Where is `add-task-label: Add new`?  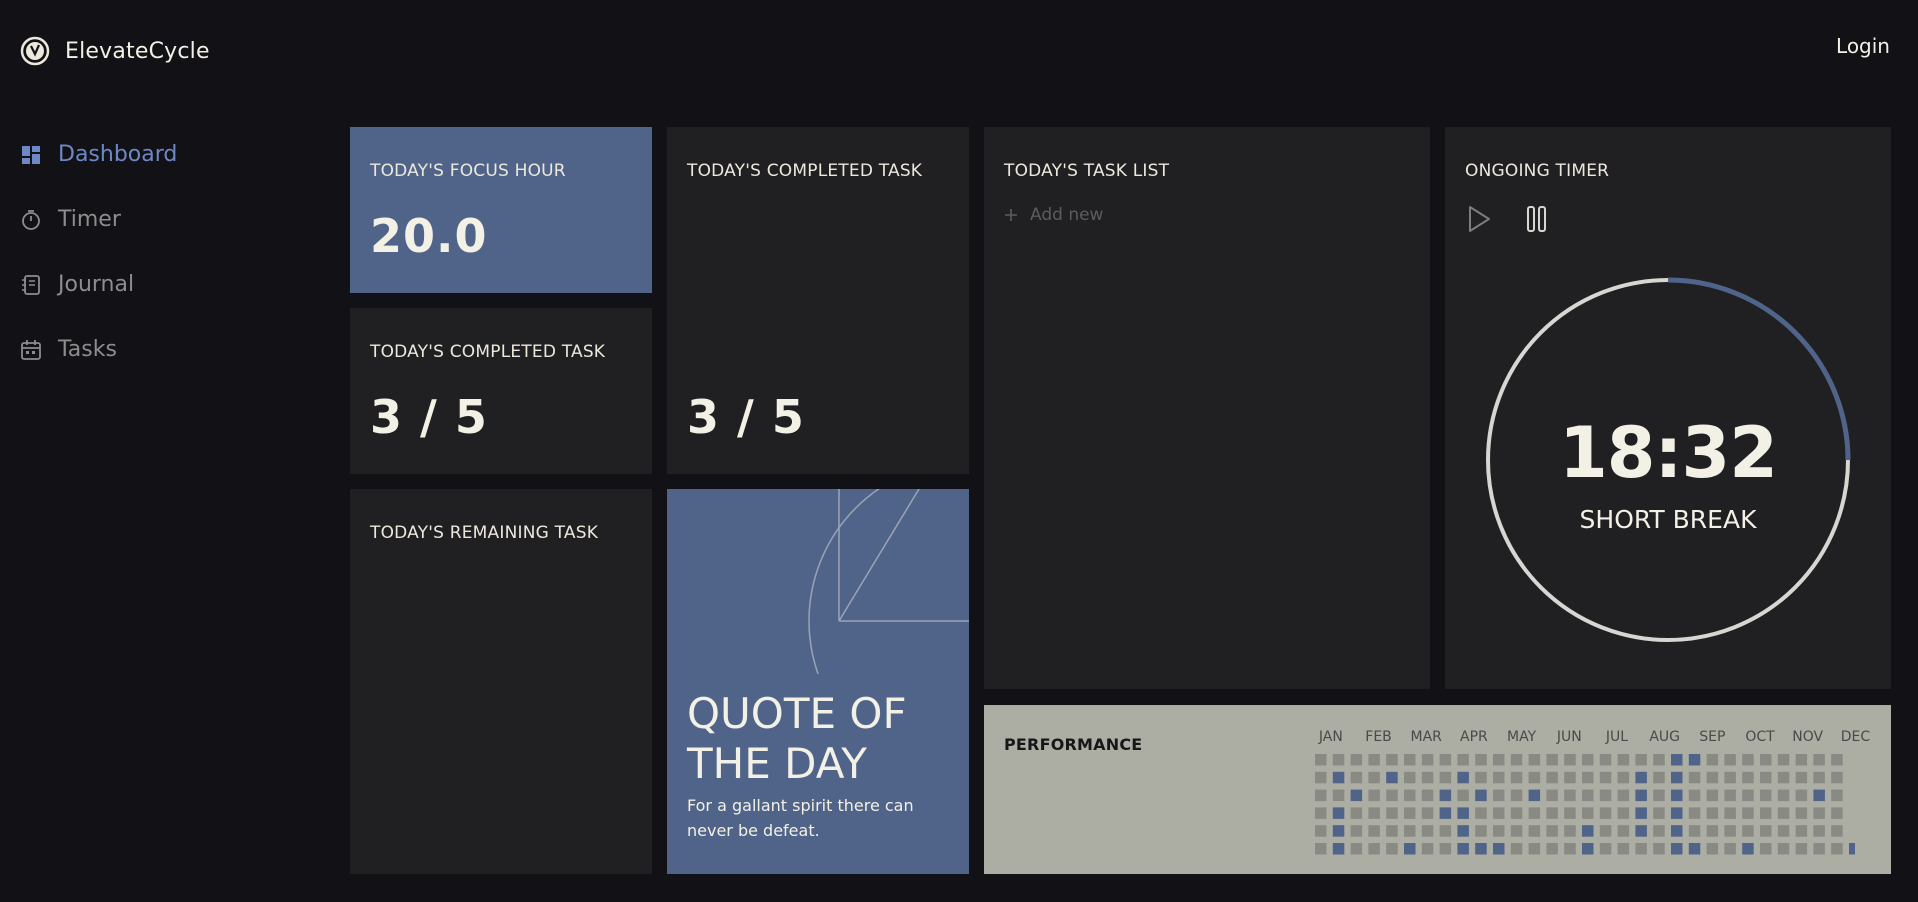
add-task-label: Add new is located at coordinates (1067, 215).